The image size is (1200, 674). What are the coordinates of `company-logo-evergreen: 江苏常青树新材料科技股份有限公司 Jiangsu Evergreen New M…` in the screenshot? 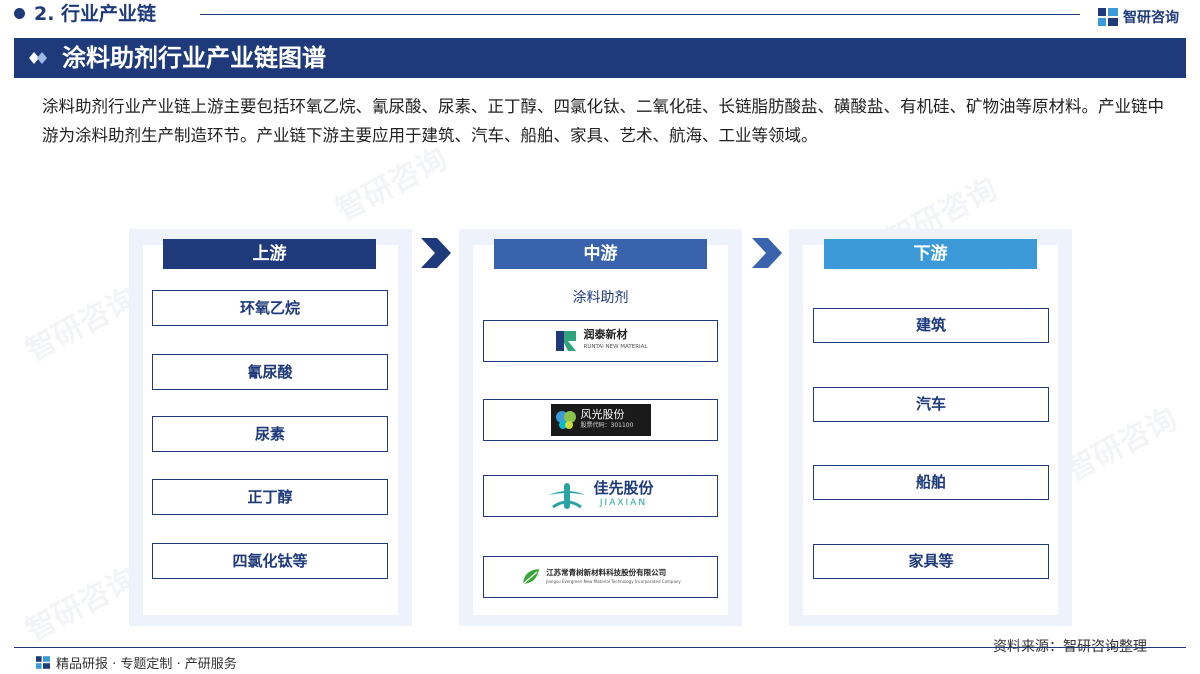 It's located at (600, 577).